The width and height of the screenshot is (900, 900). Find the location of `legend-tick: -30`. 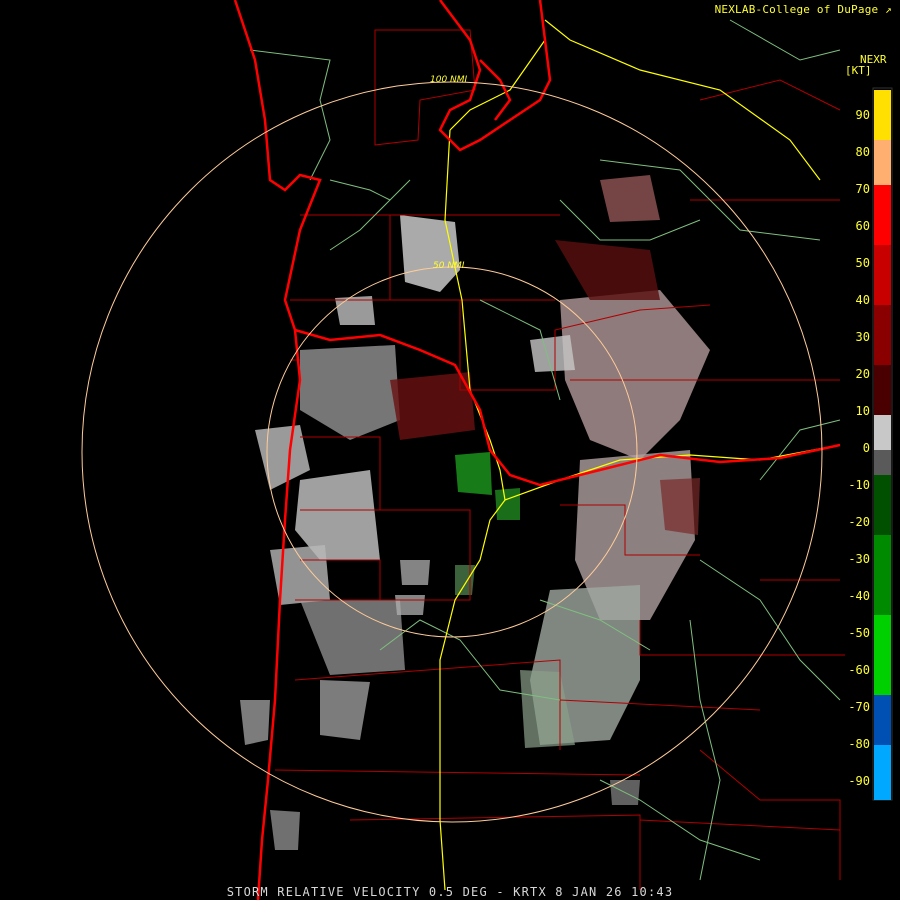

legend-tick: -30 is located at coordinates (859, 559).